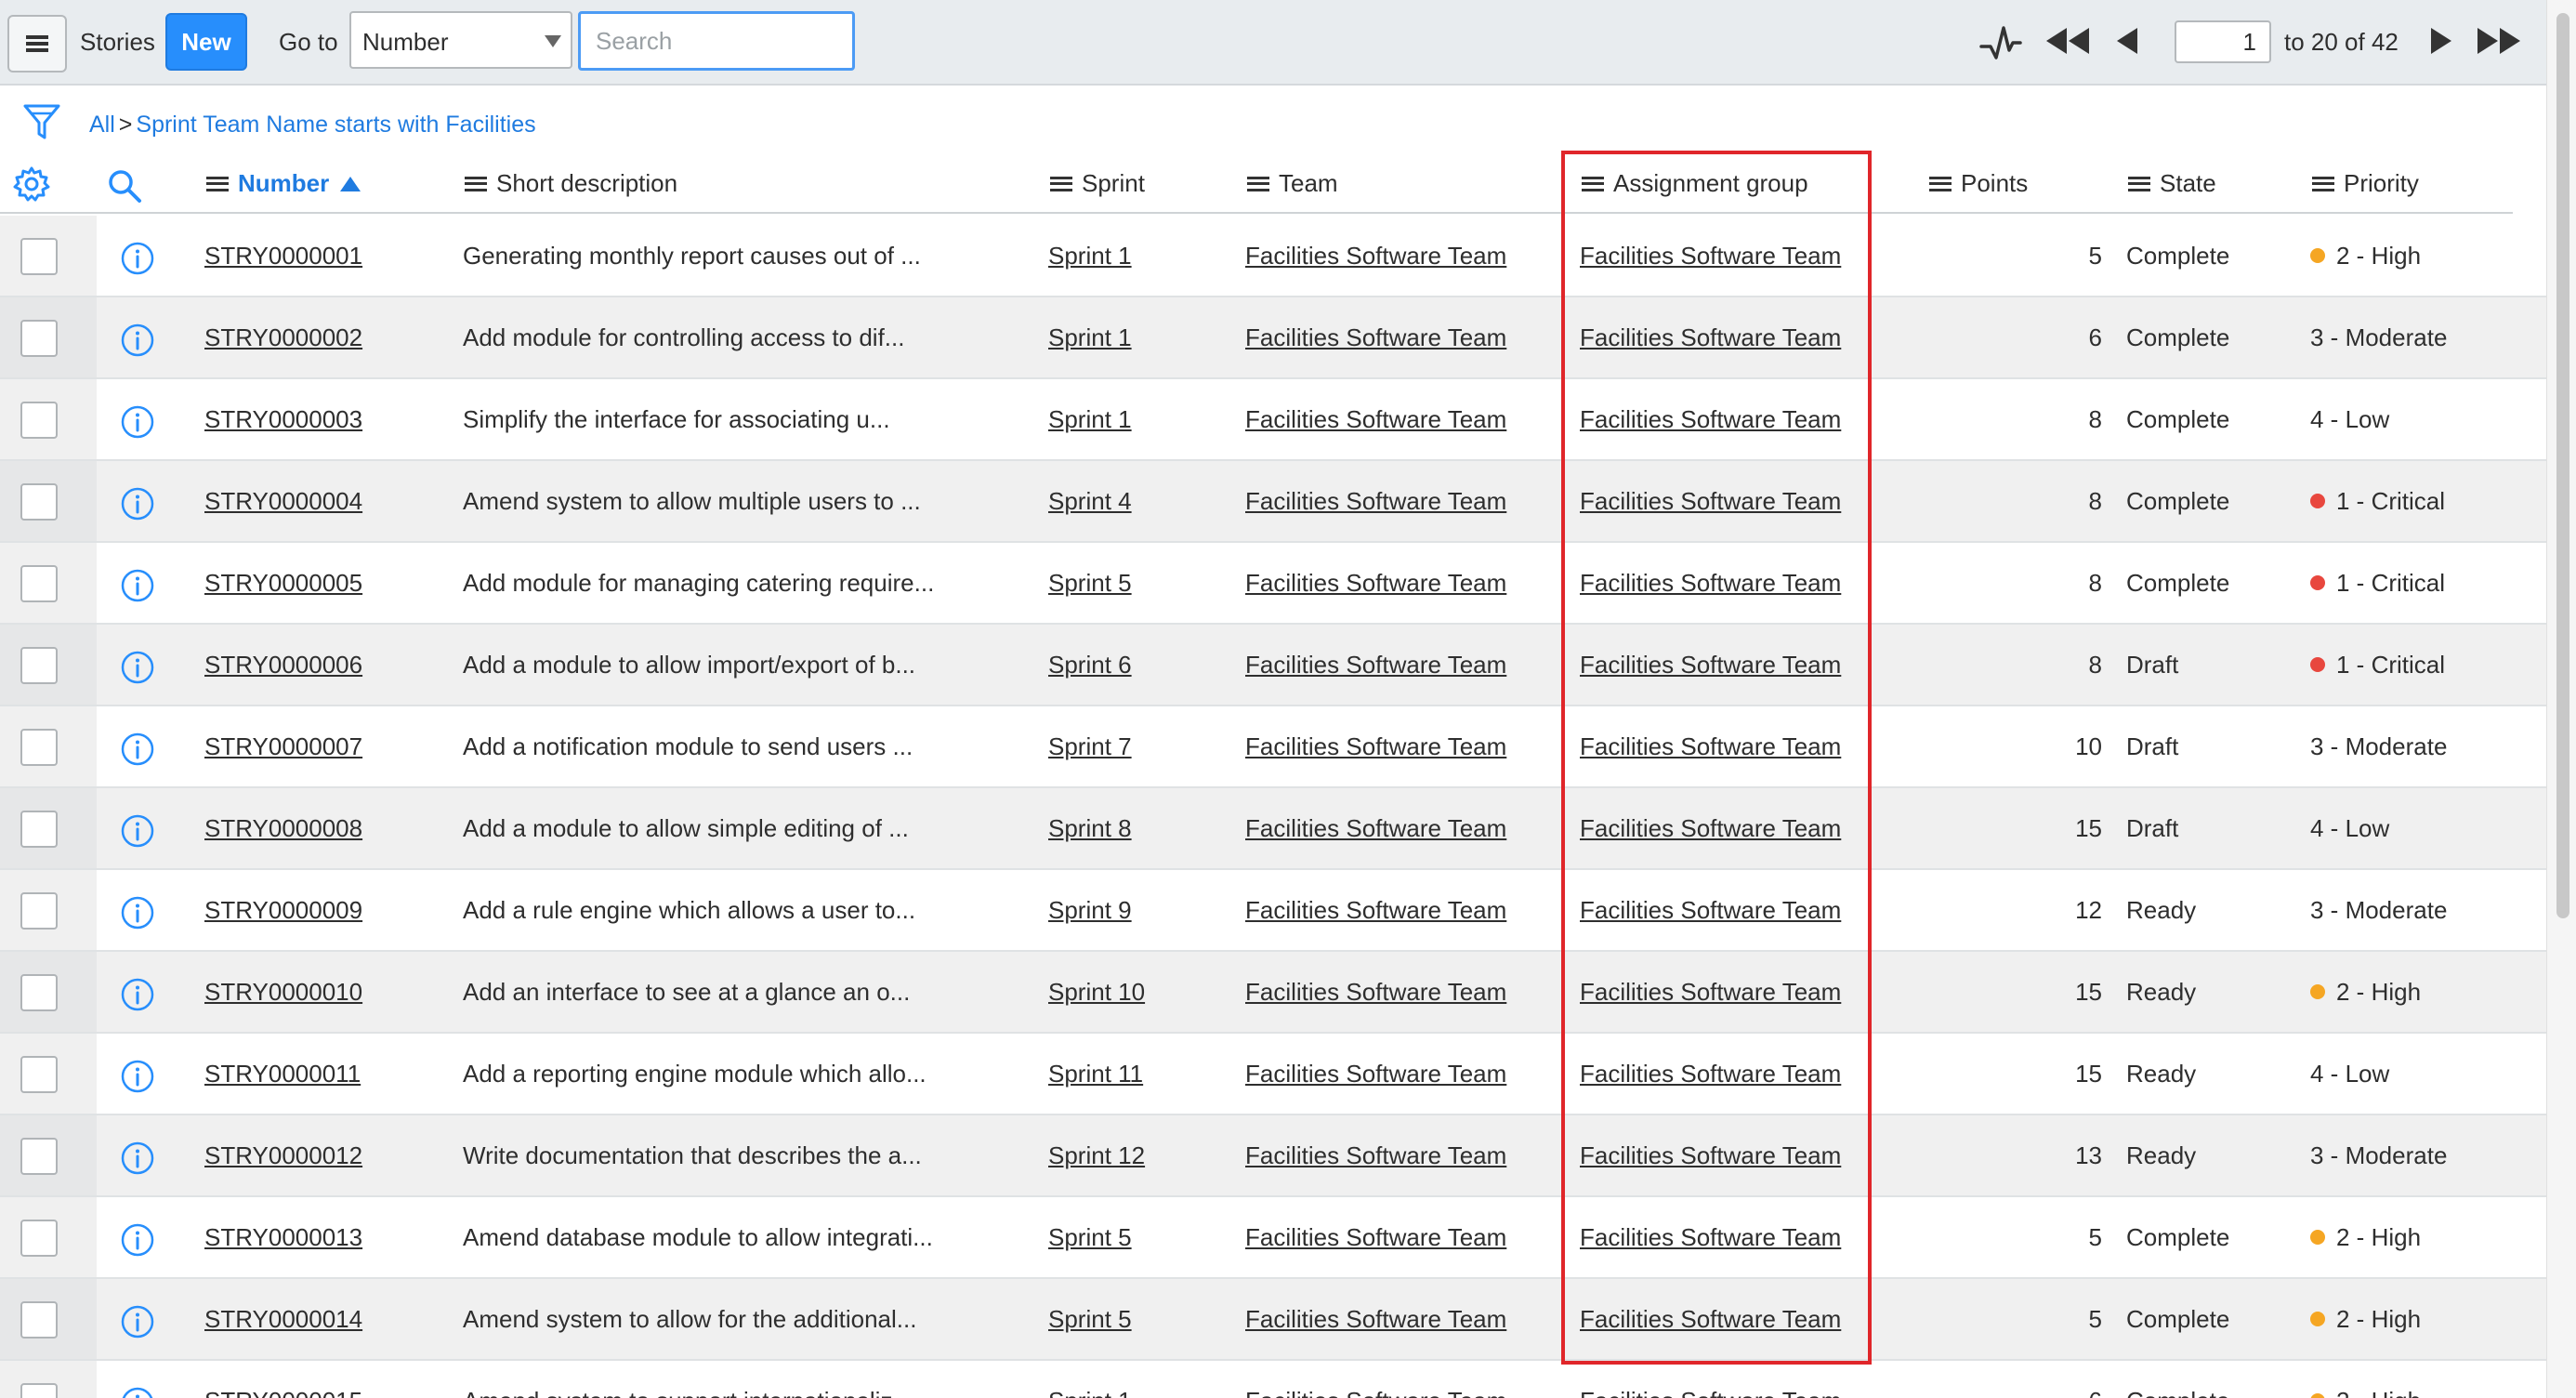 This screenshot has width=2576, height=1398. I want to click on page-number-input, so click(2223, 41).